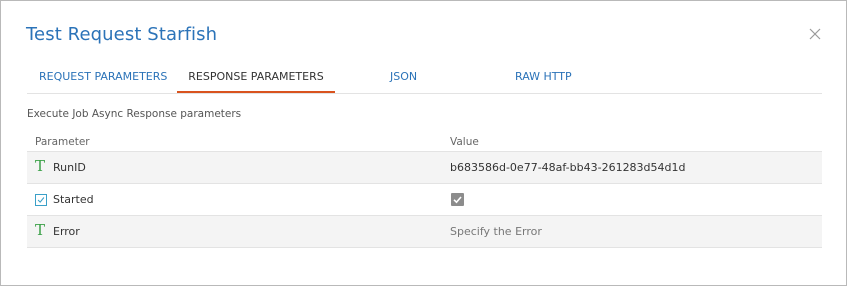 The width and height of the screenshot is (847, 286). Describe the element at coordinates (815, 34) in the screenshot. I see `close-icon` at that location.